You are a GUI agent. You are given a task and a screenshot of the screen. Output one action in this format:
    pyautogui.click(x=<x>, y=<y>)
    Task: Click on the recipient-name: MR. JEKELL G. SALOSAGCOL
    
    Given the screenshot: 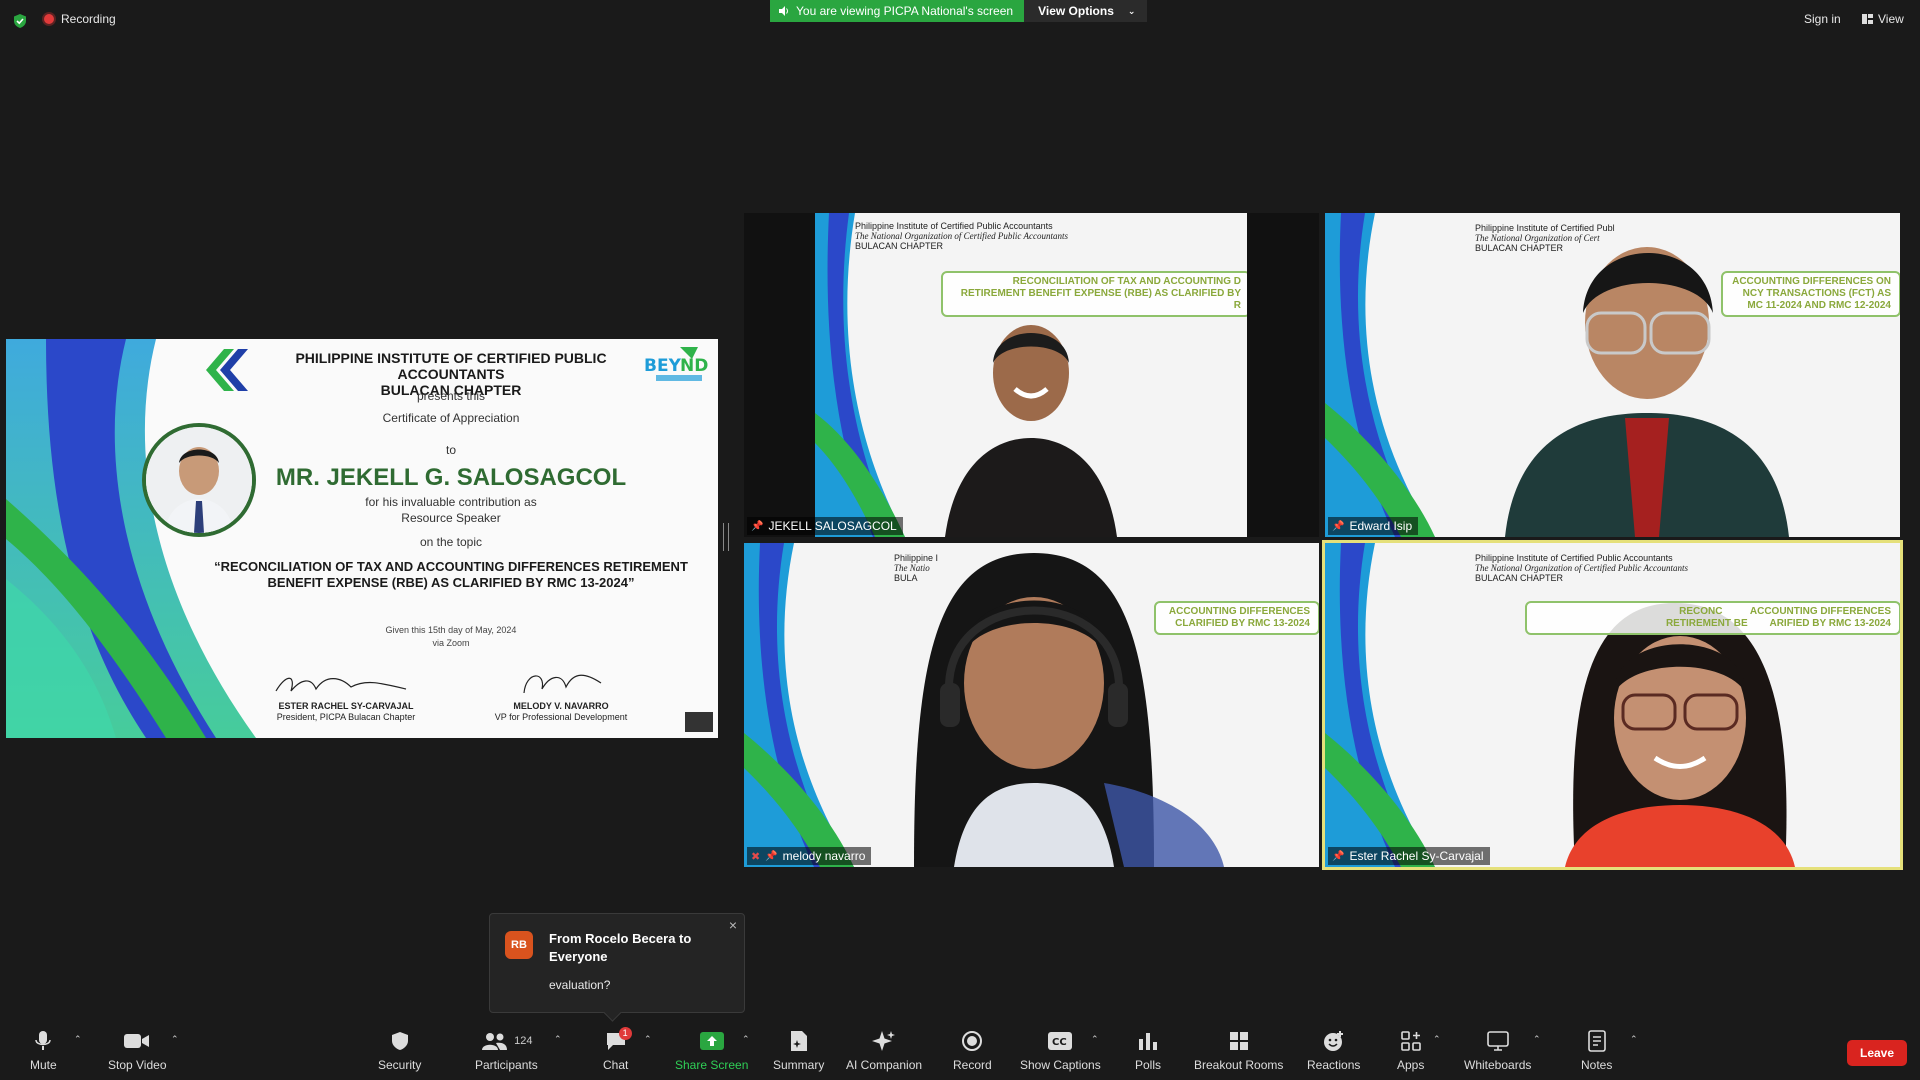 What is the action you would take?
    pyautogui.click(x=451, y=477)
    